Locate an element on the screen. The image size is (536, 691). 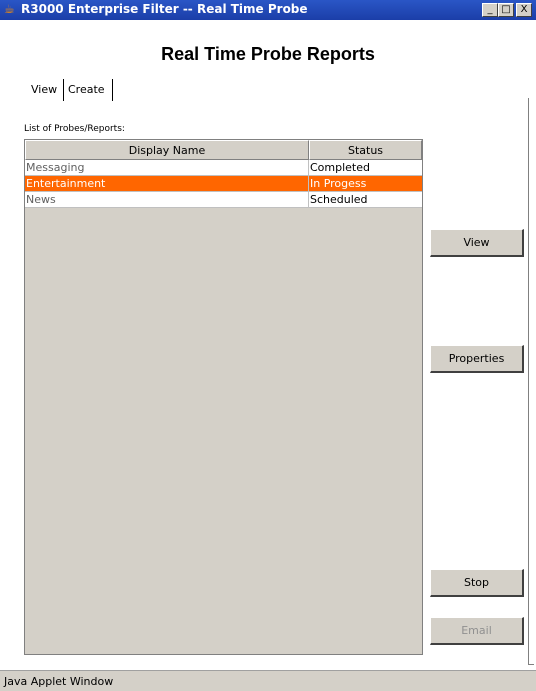
email-button: Email is located at coordinates (477, 631).